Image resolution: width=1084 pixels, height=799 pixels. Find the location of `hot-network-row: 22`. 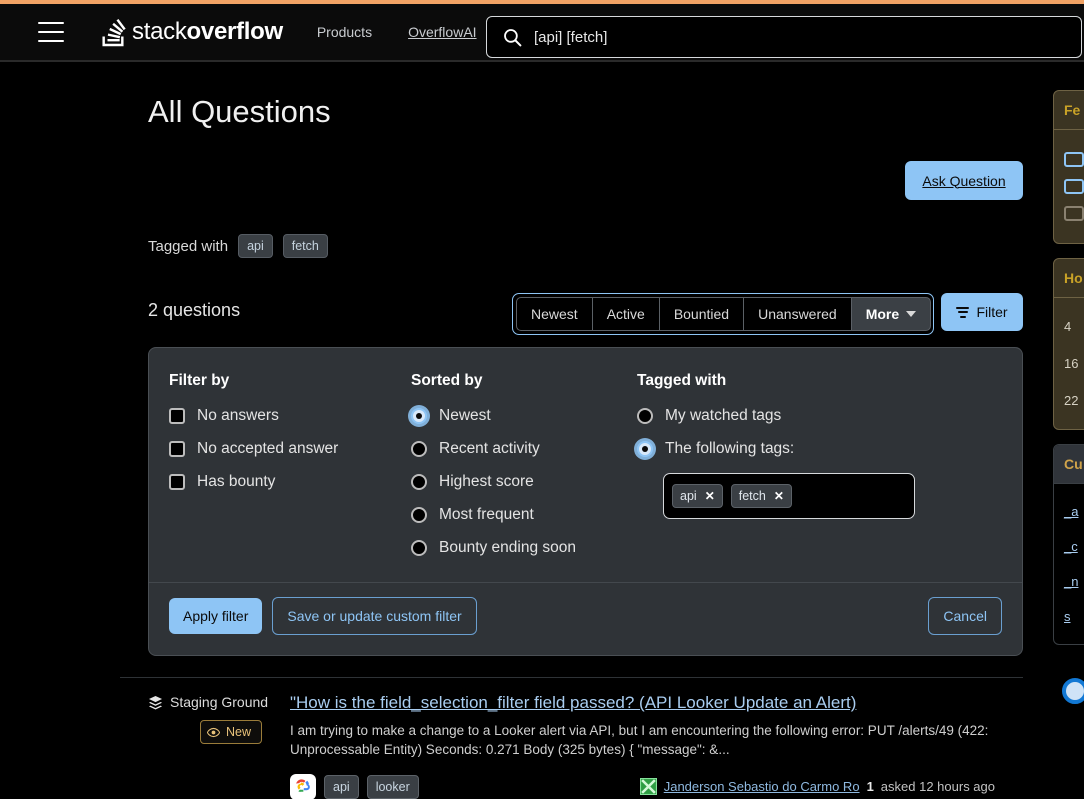

hot-network-row: 22 is located at coordinates (1074, 400).